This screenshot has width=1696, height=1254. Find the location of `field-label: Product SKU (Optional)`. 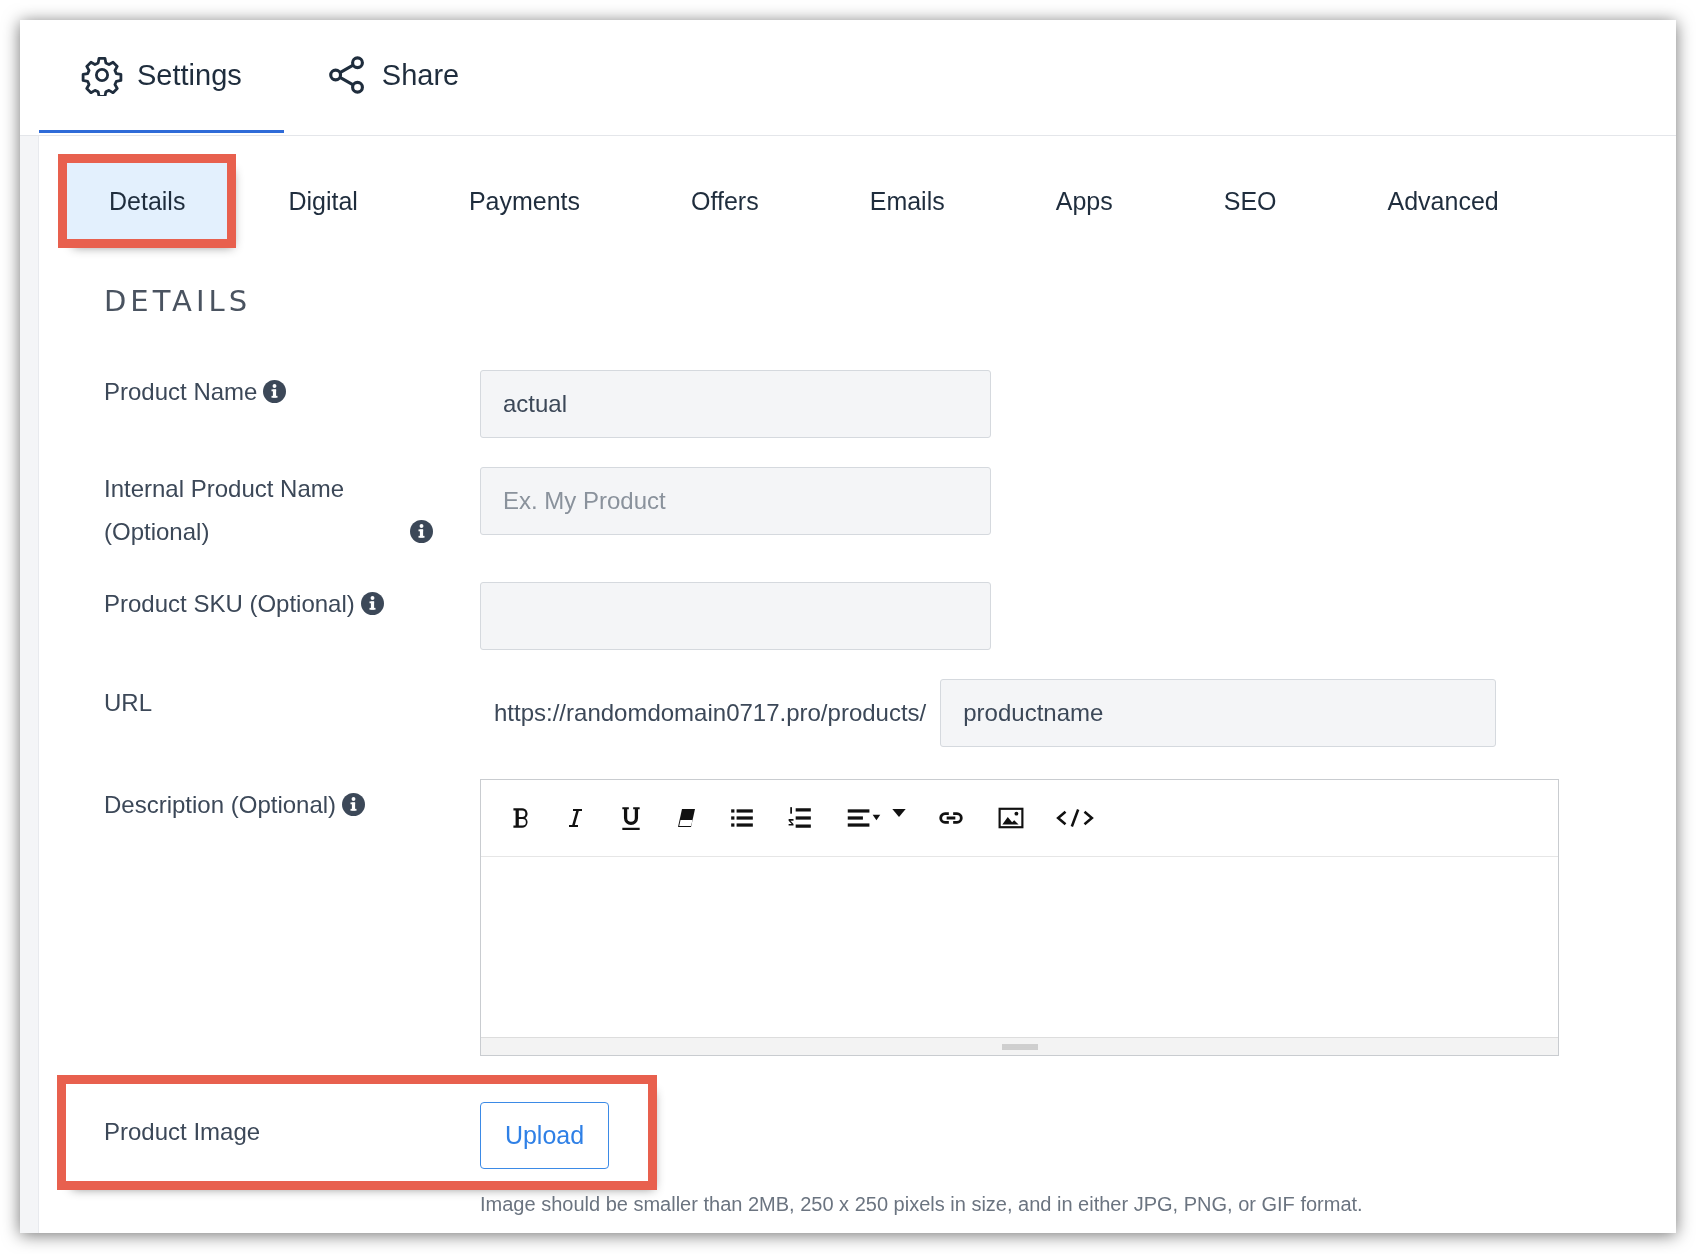

field-label: Product SKU (Optional) is located at coordinates (229, 604).